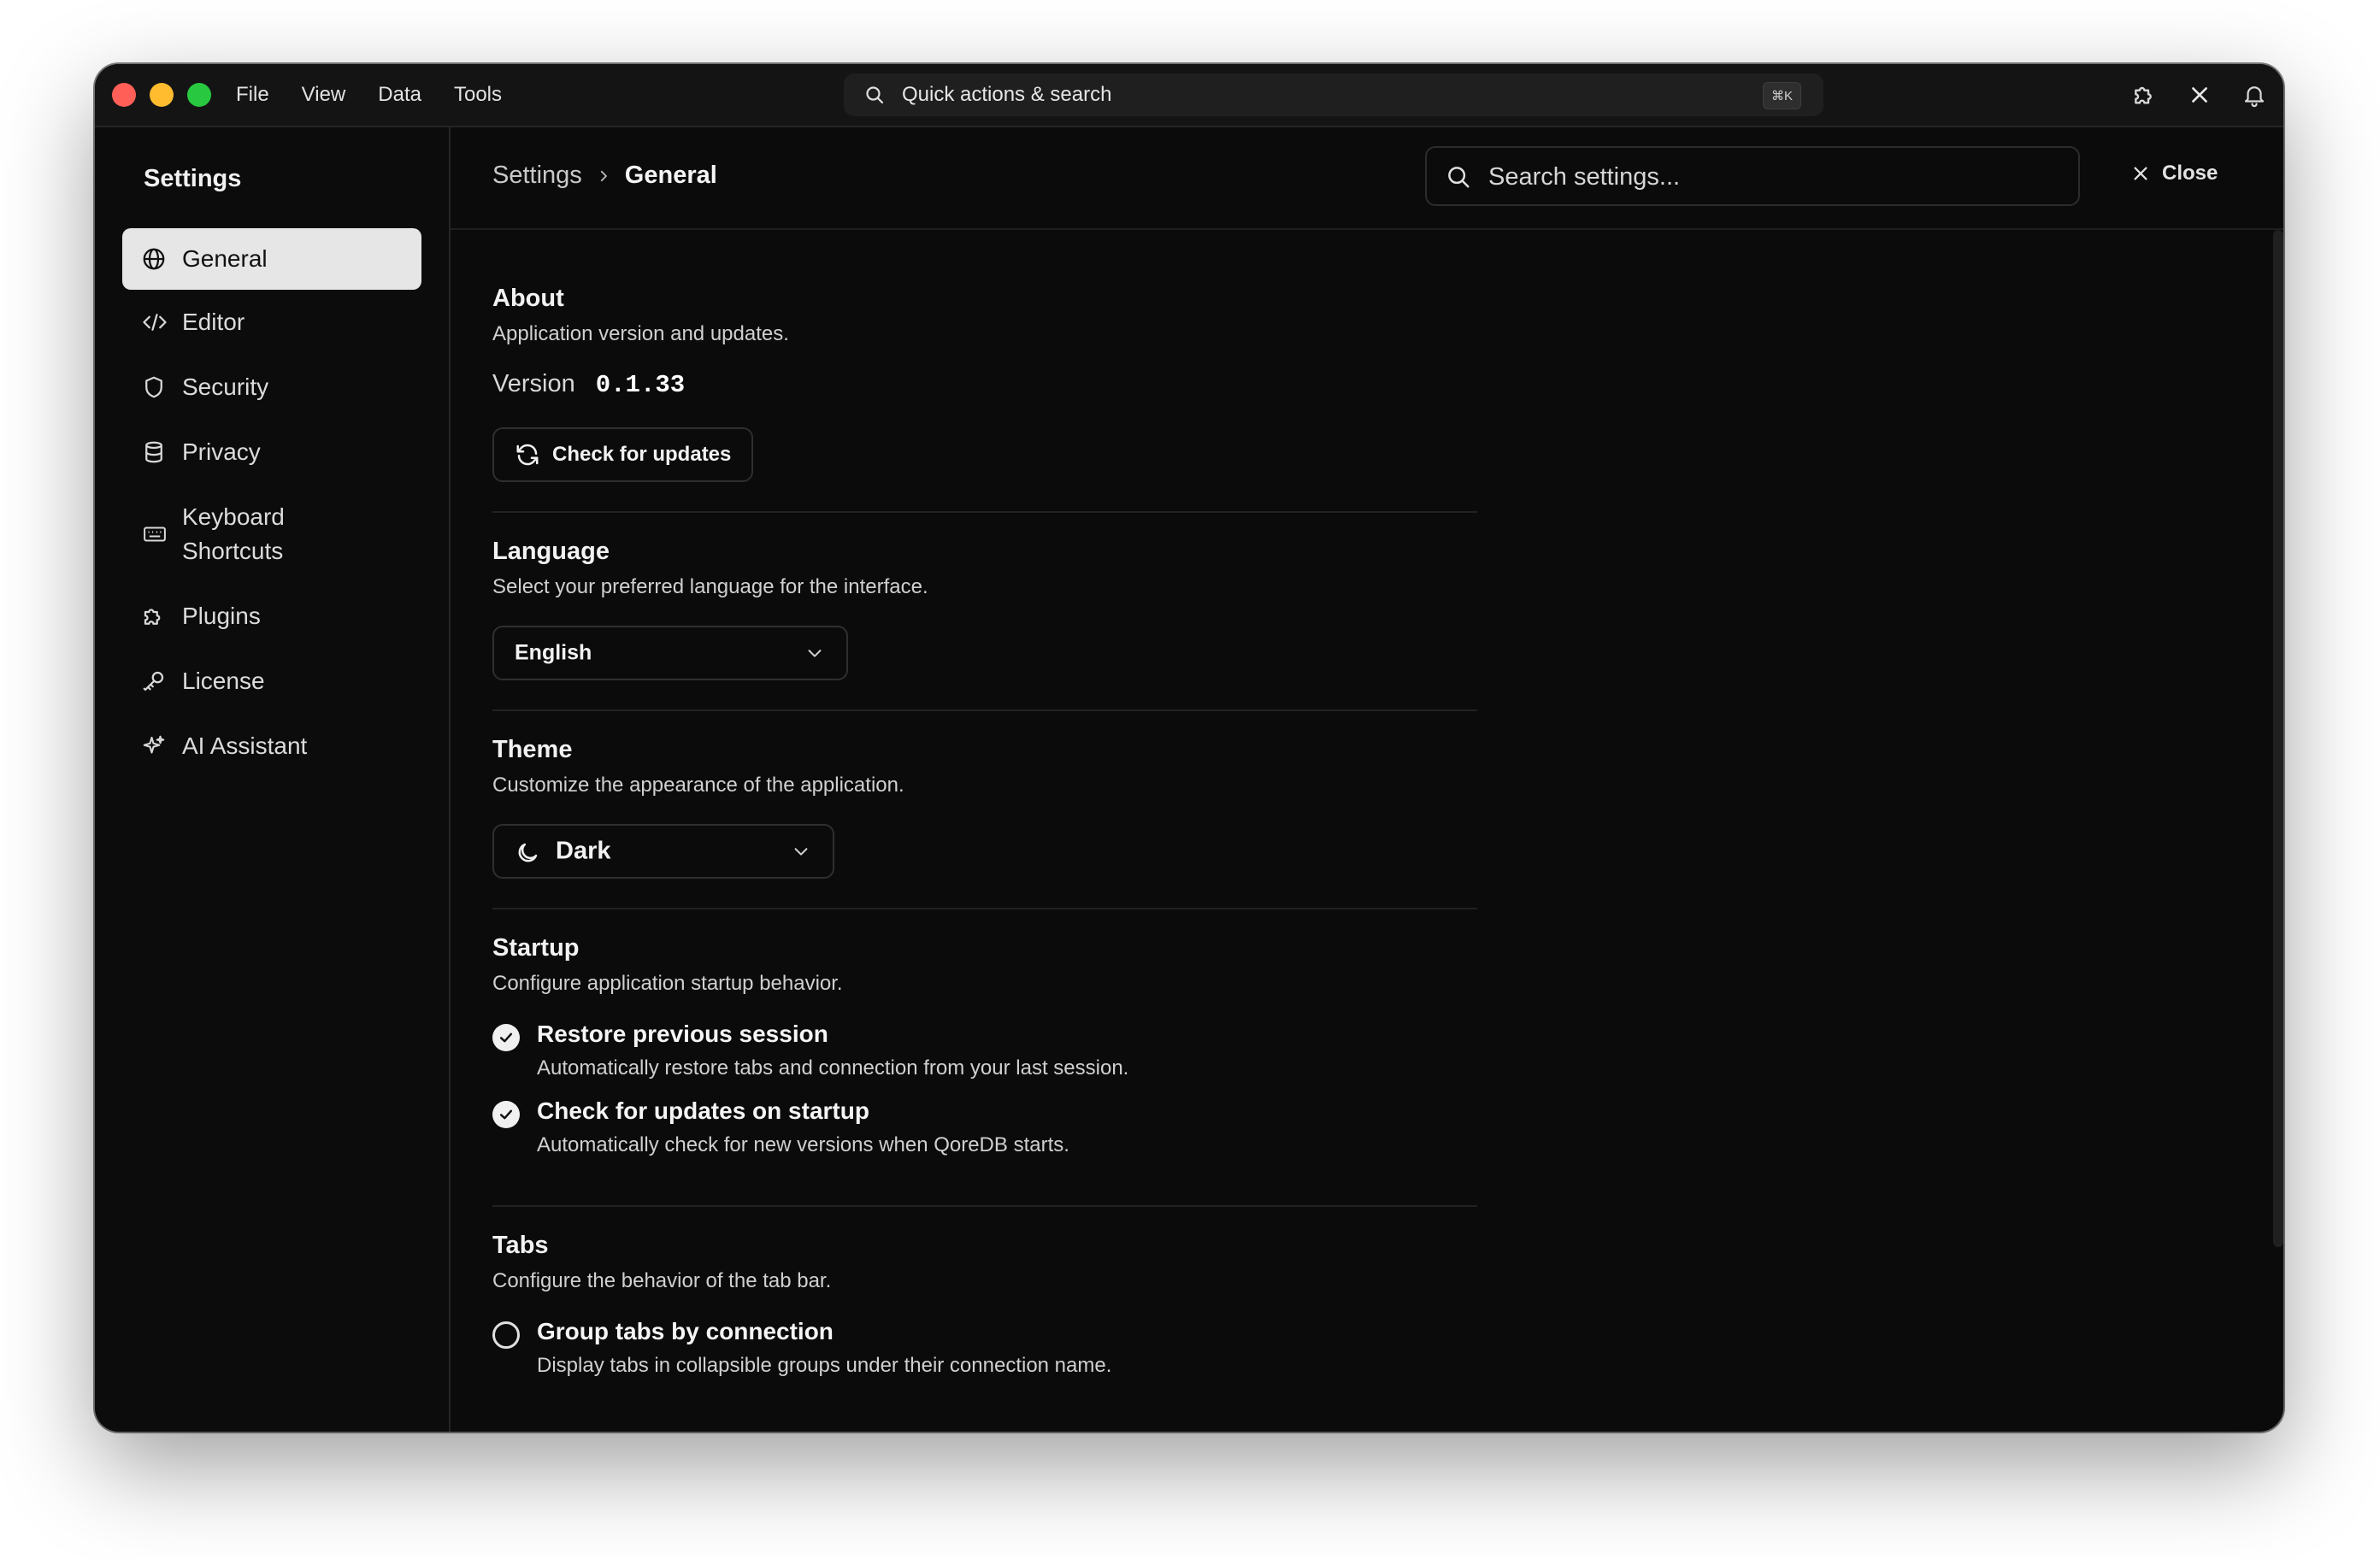 The image size is (2380, 1559). Describe the element at coordinates (154, 322) in the screenshot. I see `code-icon` at that location.